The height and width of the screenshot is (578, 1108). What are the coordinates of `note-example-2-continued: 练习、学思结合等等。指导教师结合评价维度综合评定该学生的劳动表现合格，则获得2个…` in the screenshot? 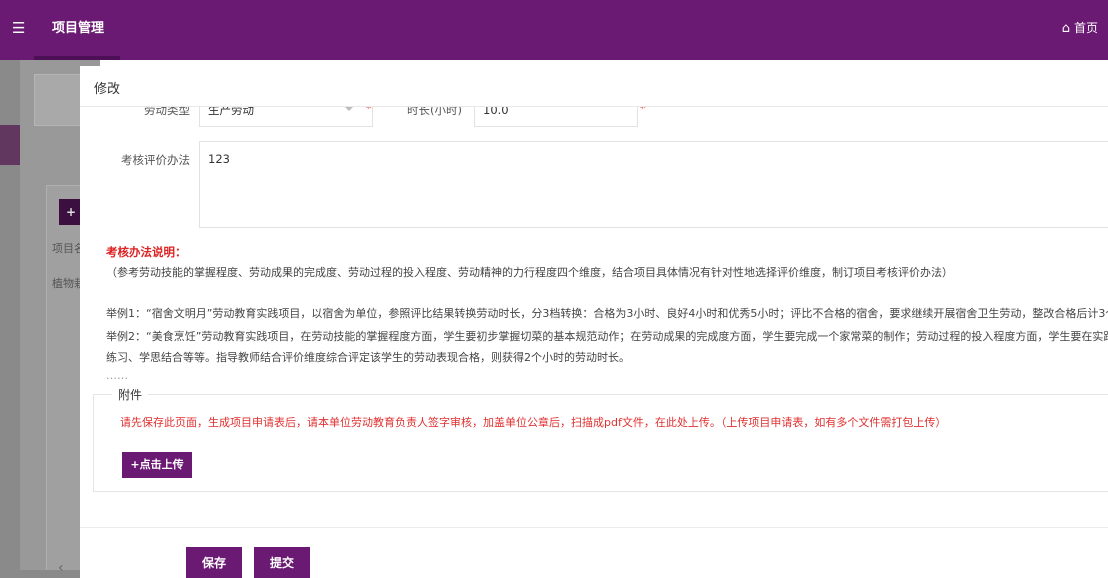 It's located at (368, 357).